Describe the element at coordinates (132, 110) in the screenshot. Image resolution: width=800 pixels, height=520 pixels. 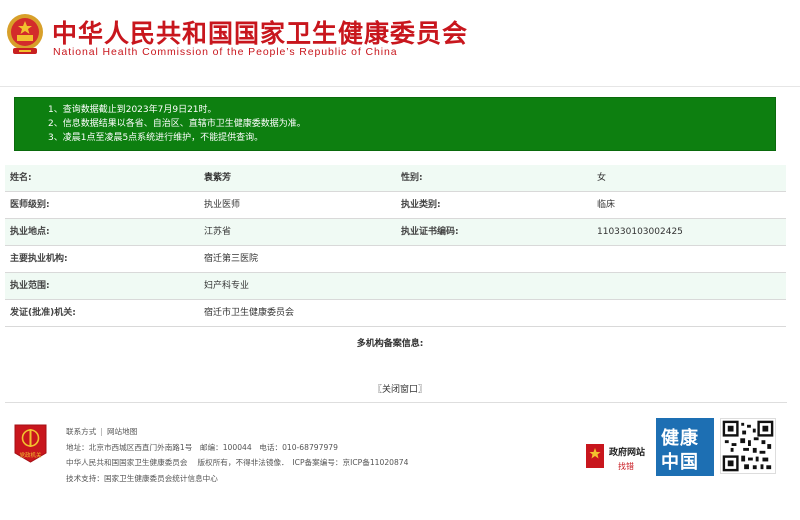
I see `notice-line-1: 1、查询数据截止到2023年7月9日21时。` at that location.